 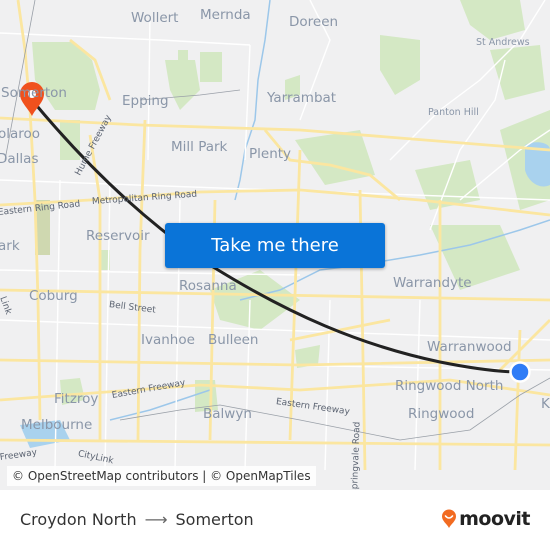 I want to click on place-label-warrandyte: Warrandyte, so click(x=432, y=283).